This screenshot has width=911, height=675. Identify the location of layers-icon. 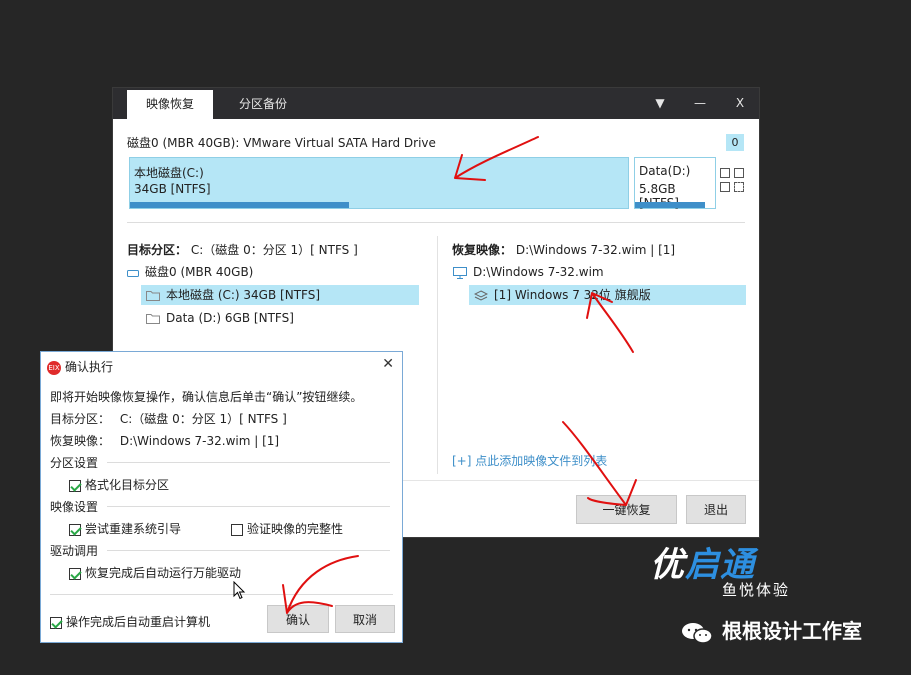
(481, 295).